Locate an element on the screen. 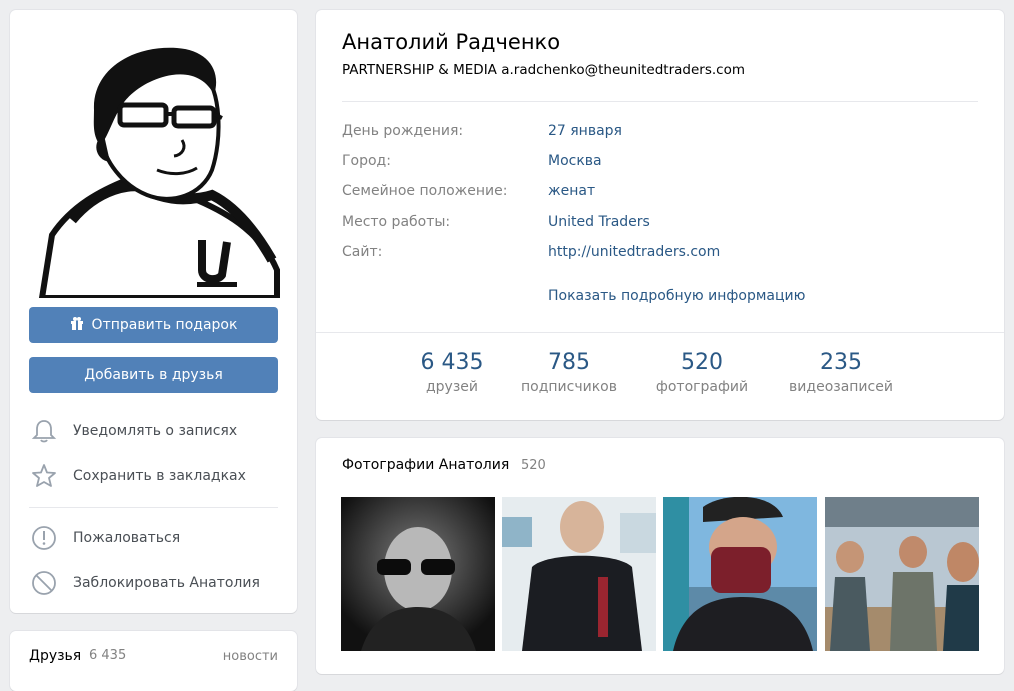  photo-outdoor-portrait is located at coordinates (740, 574).